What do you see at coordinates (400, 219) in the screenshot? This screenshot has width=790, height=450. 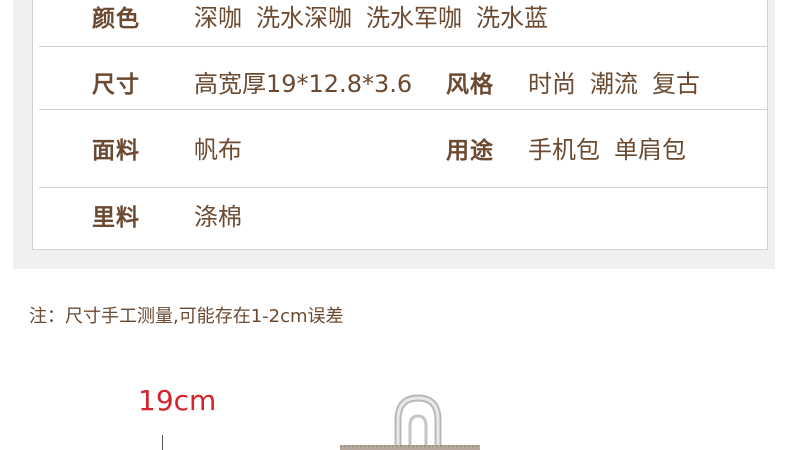 I see `spec-row-lining: 里料 涤棉` at bounding box center [400, 219].